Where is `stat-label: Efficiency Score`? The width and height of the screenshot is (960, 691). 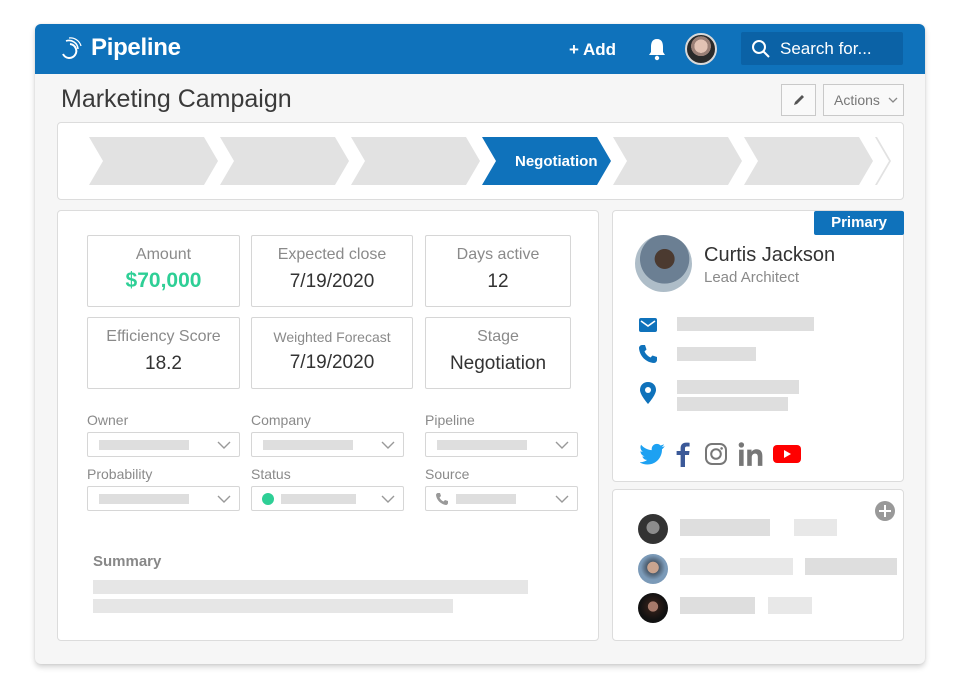 stat-label: Efficiency Score is located at coordinates (163, 336).